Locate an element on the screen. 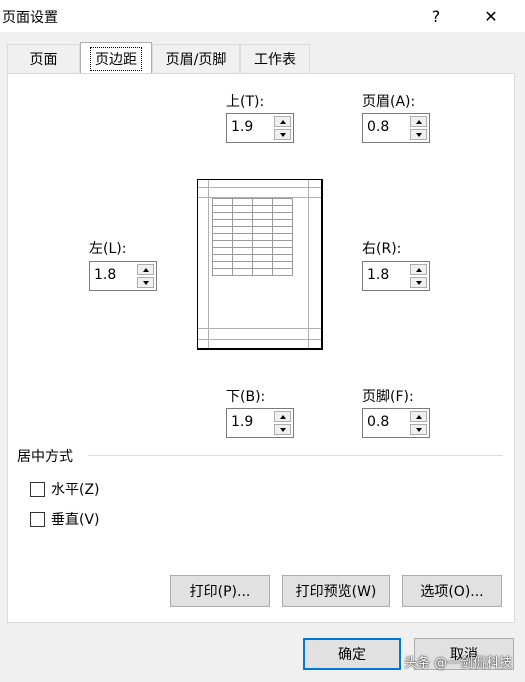 The height and width of the screenshot is (682, 525). ok-button: 确定 is located at coordinates (352, 654).